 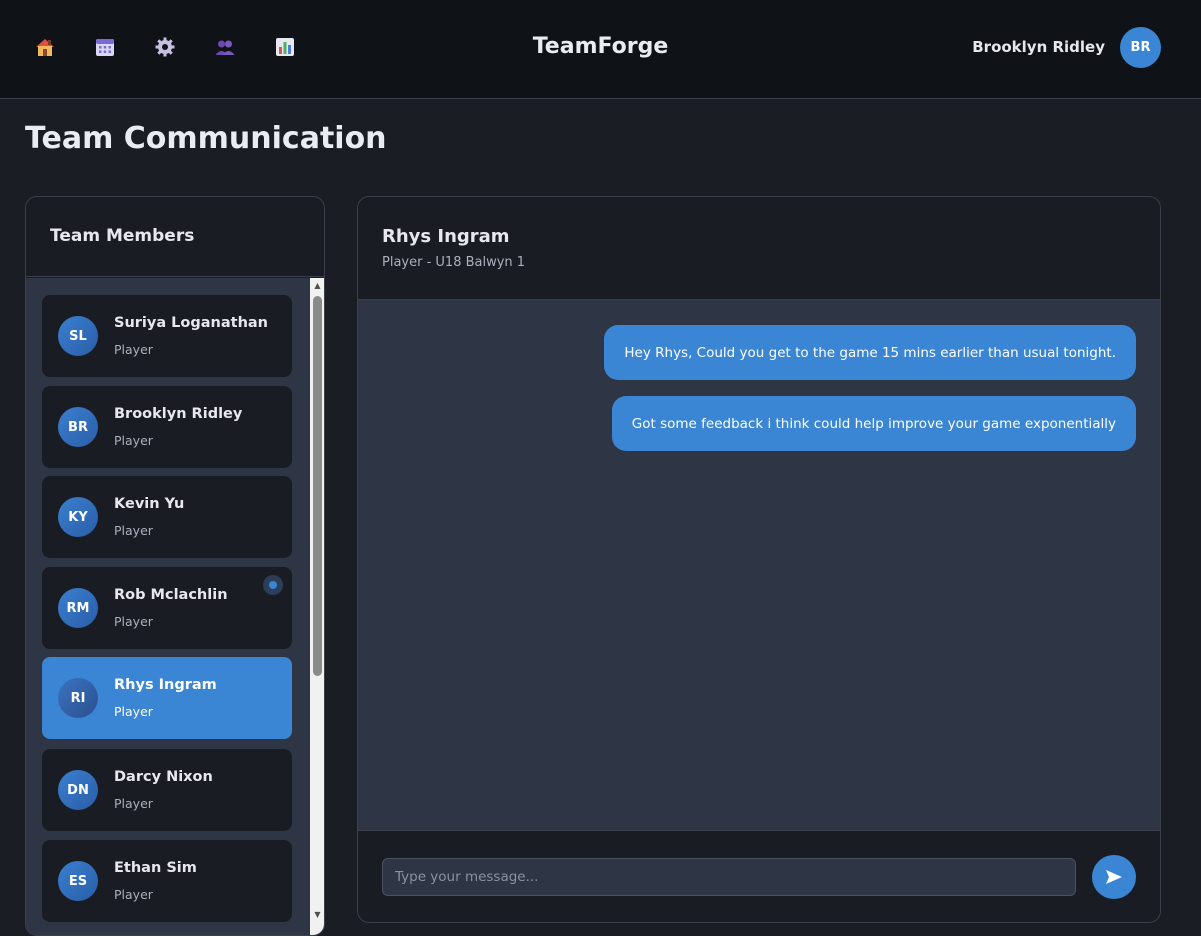 What do you see at coordinates (178, 414) in the screenshot?
I see `member-name: Brooklyn Ridley` at bounding box center [178, 414].